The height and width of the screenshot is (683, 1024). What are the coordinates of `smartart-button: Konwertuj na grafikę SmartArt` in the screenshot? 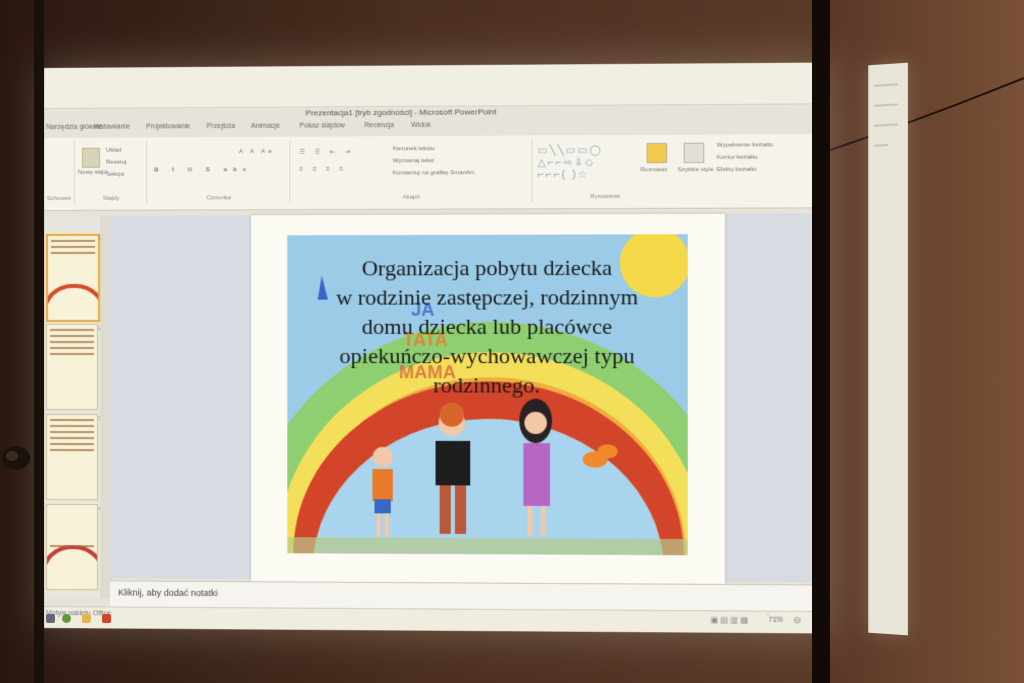 It's located at (434, 173).